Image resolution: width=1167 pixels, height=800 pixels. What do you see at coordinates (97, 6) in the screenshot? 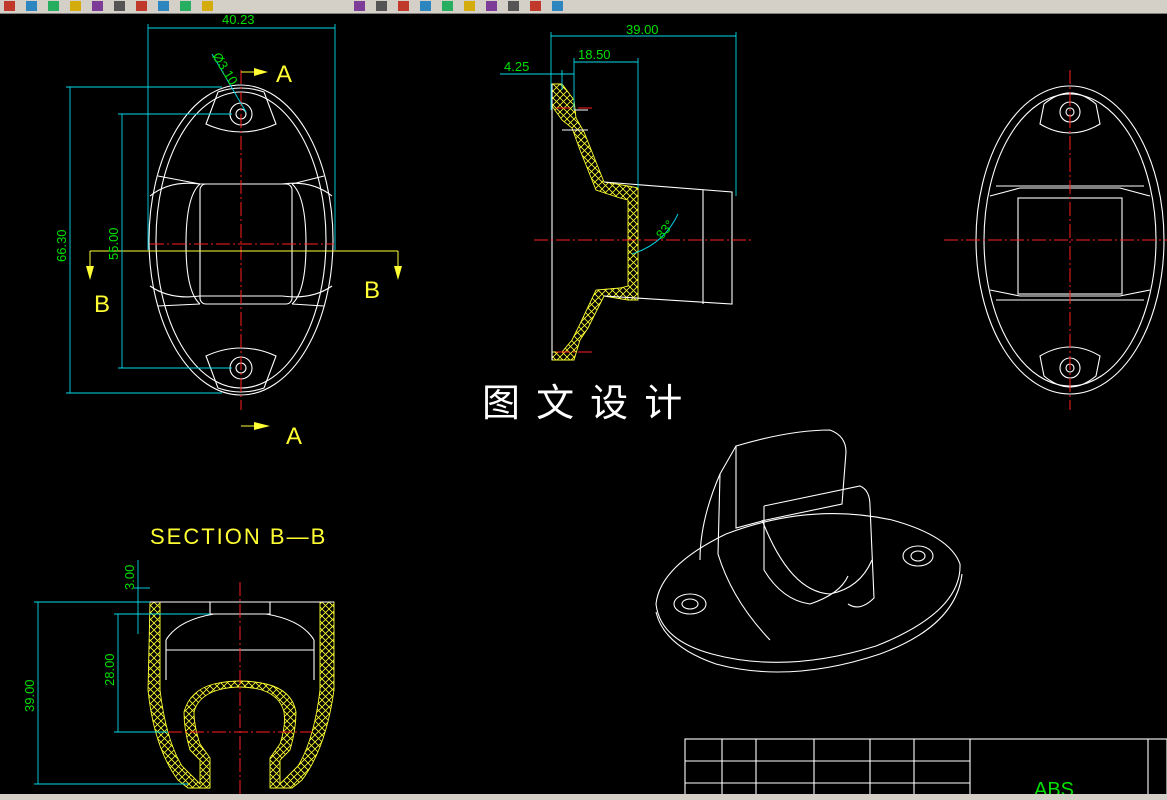
I see `cut-icon` at bounding box center [97, 6].